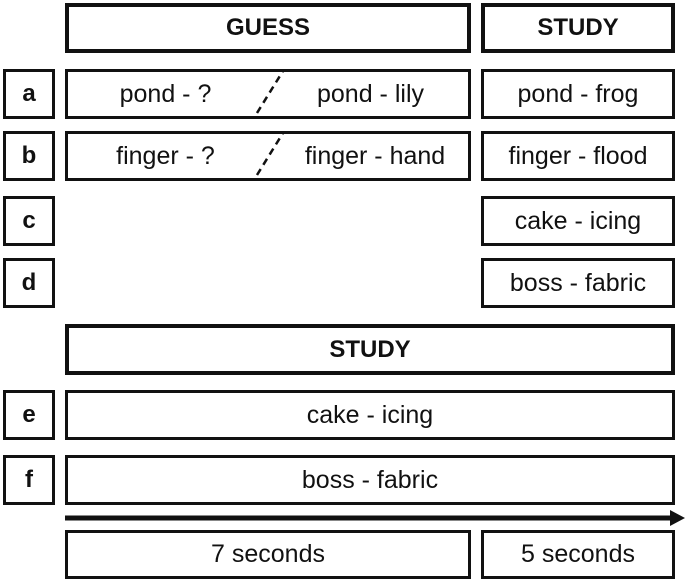 This screenshot has width=685, height=582. I want to click on timeline-arrow-head-icon, so click(677, 518).